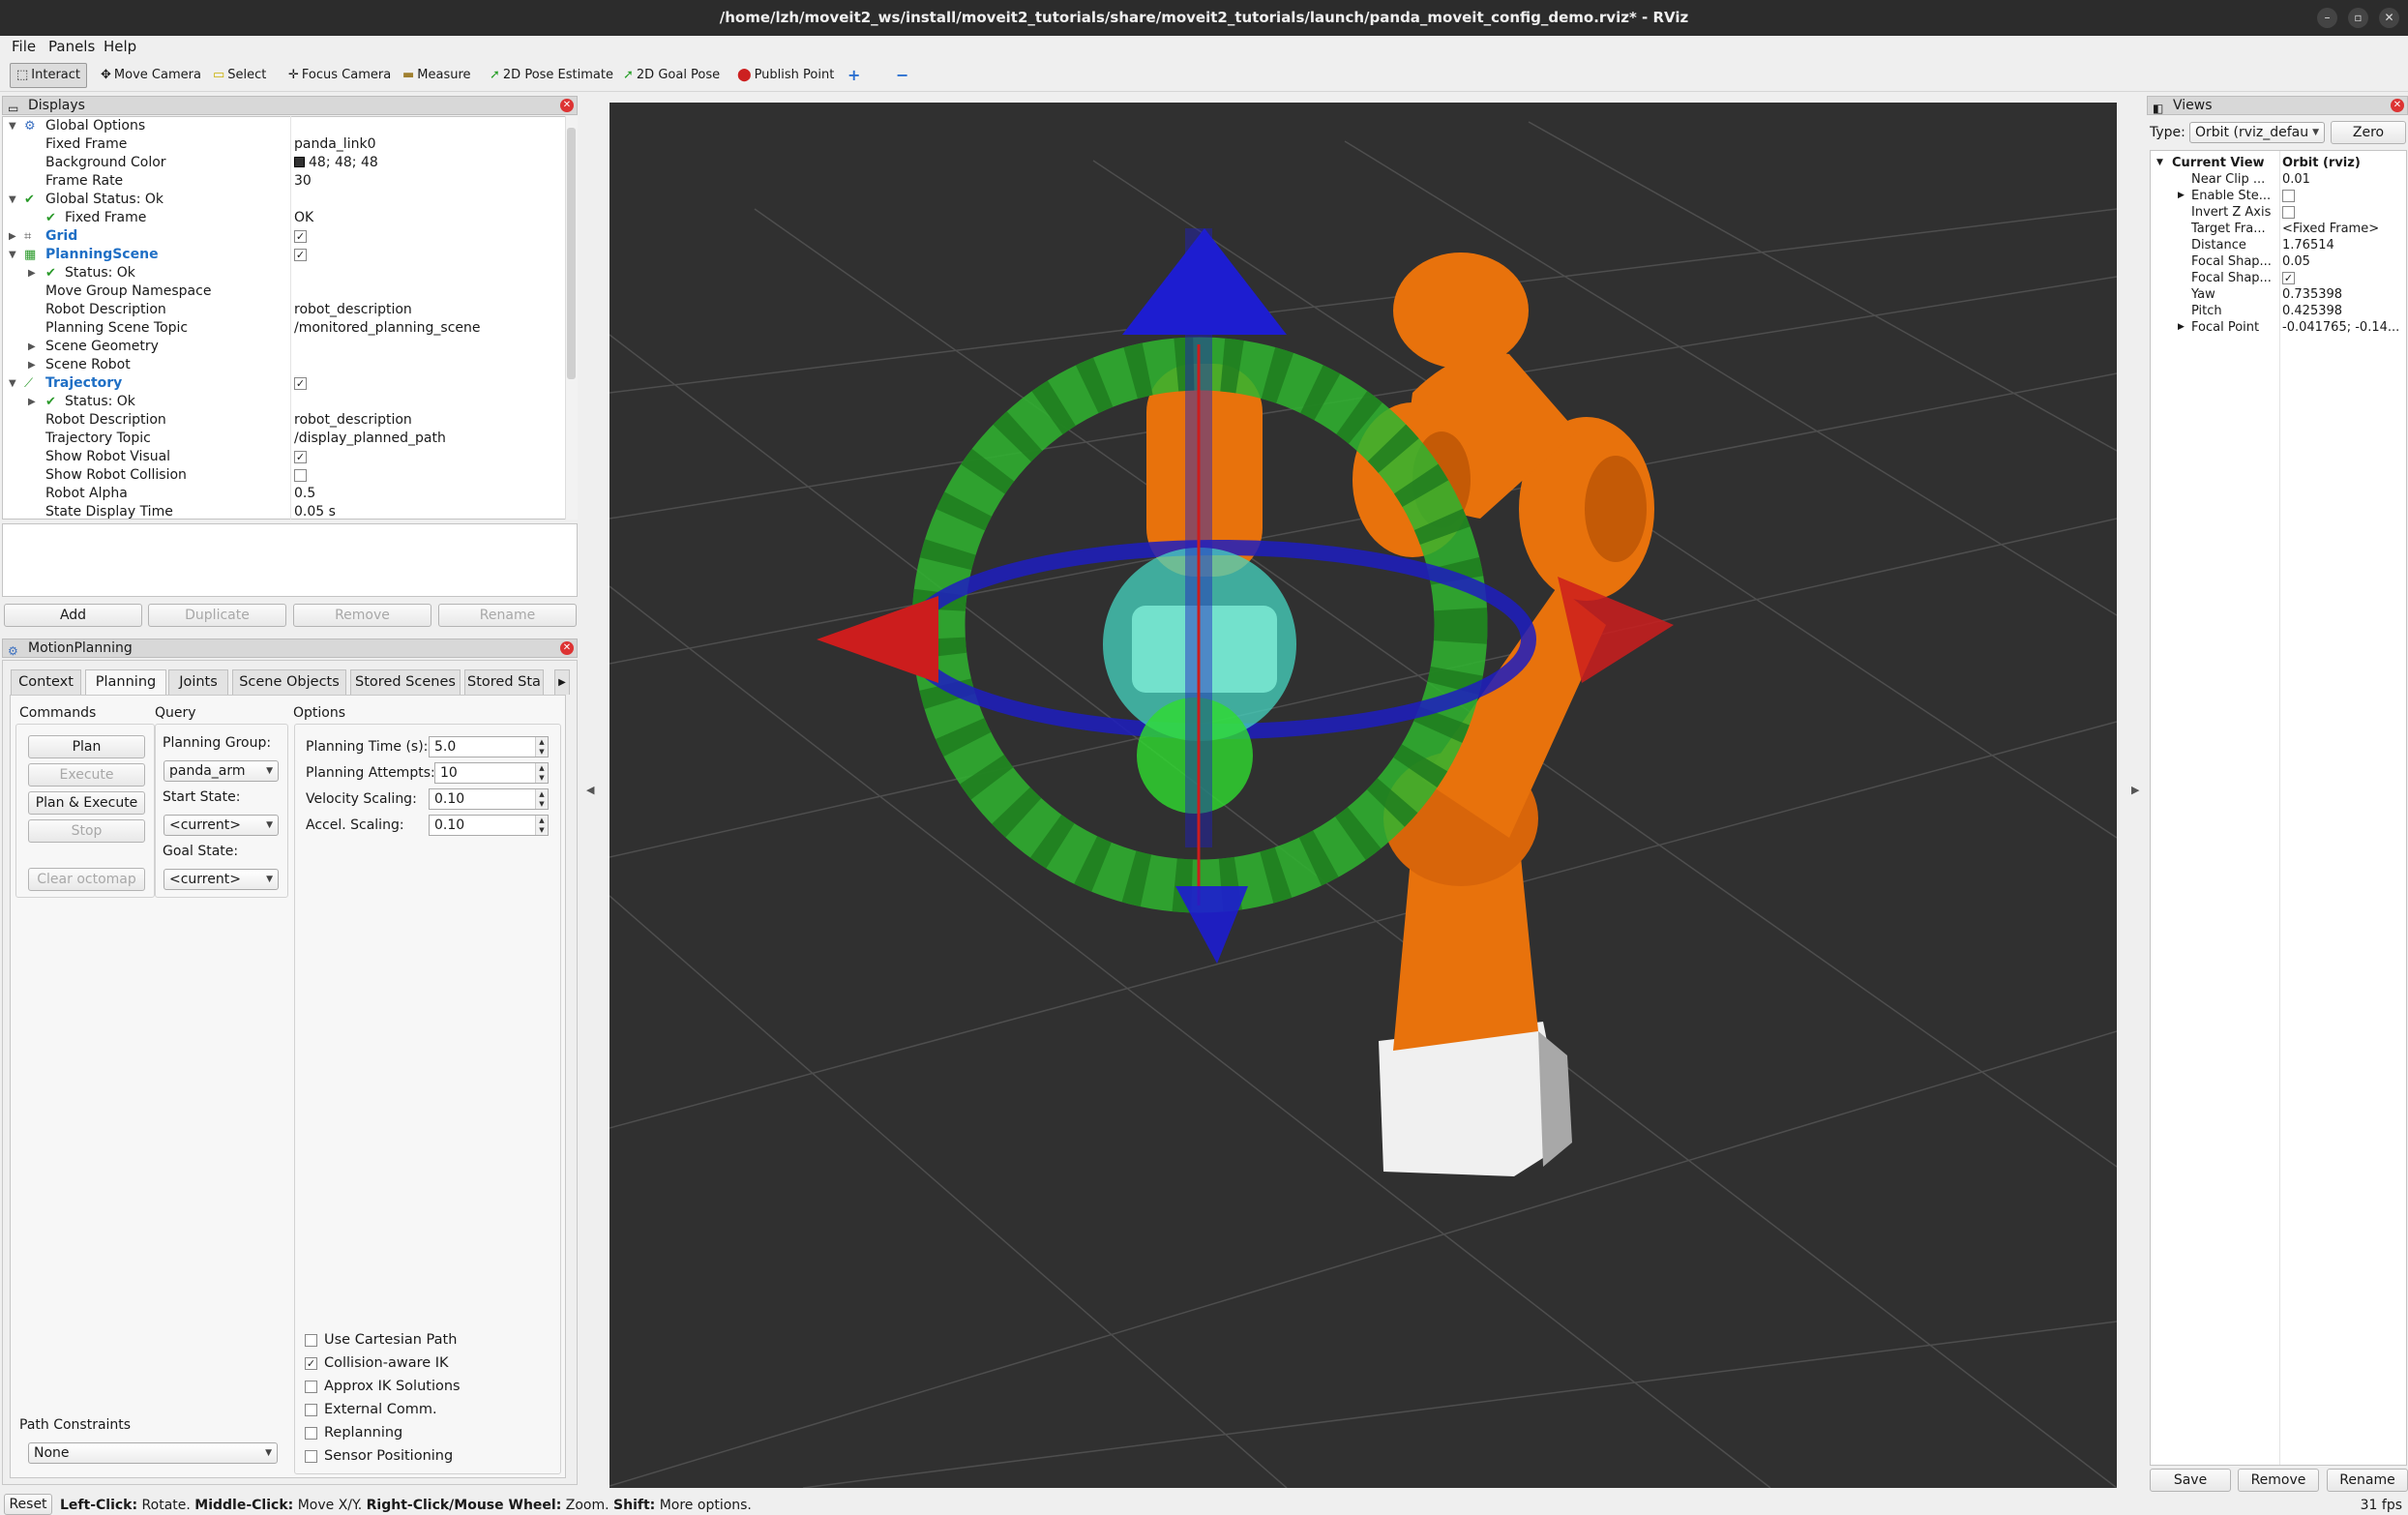 This screenshot has height=1515, width=2408. What do you see at coordinates (571, 254) in the screenshot?
I see `scrollbar-thumb` at bounding box center [571, 254].